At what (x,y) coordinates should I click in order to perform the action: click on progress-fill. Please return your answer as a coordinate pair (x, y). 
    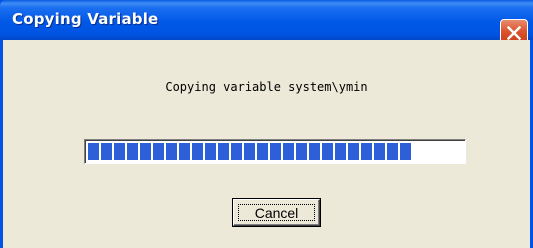
    Looking at the image, I should click on (249, 151).